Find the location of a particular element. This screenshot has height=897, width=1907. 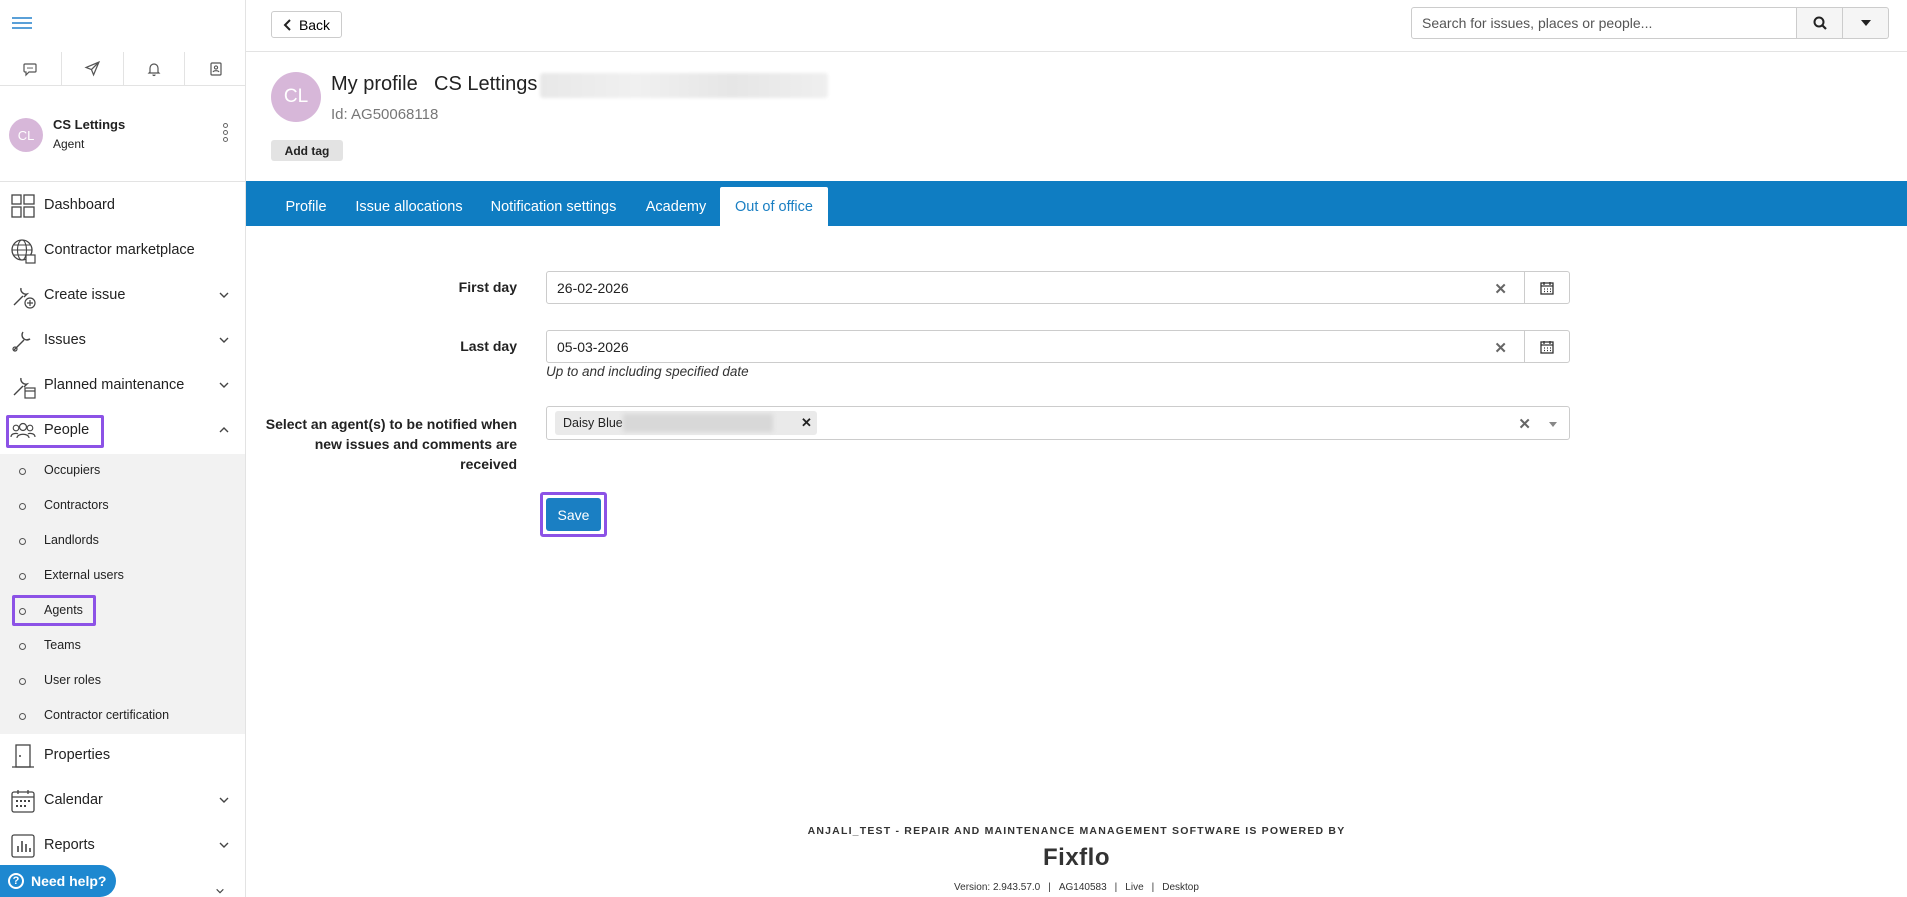

globe-icon is located at coordinates (23, 251).